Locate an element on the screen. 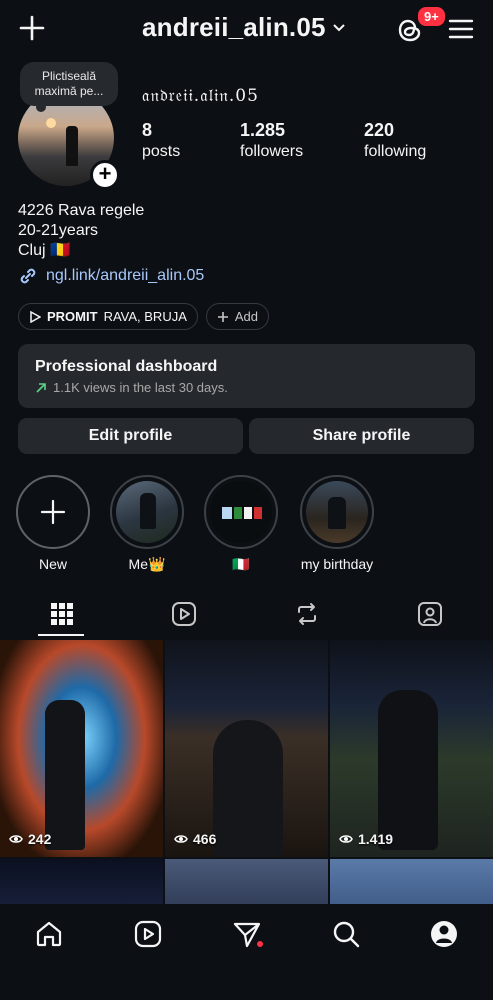 The width and height of the screenshot is (493, 1000). view-count: 1.419 is located at coordinates (366, 839).